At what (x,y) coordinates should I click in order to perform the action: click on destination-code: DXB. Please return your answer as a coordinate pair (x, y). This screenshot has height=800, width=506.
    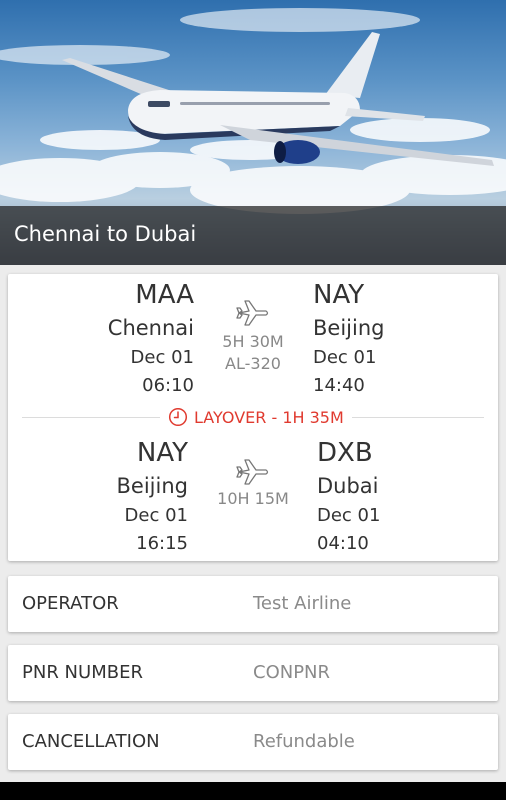
    Looking at the image, I should click on (345, 453).